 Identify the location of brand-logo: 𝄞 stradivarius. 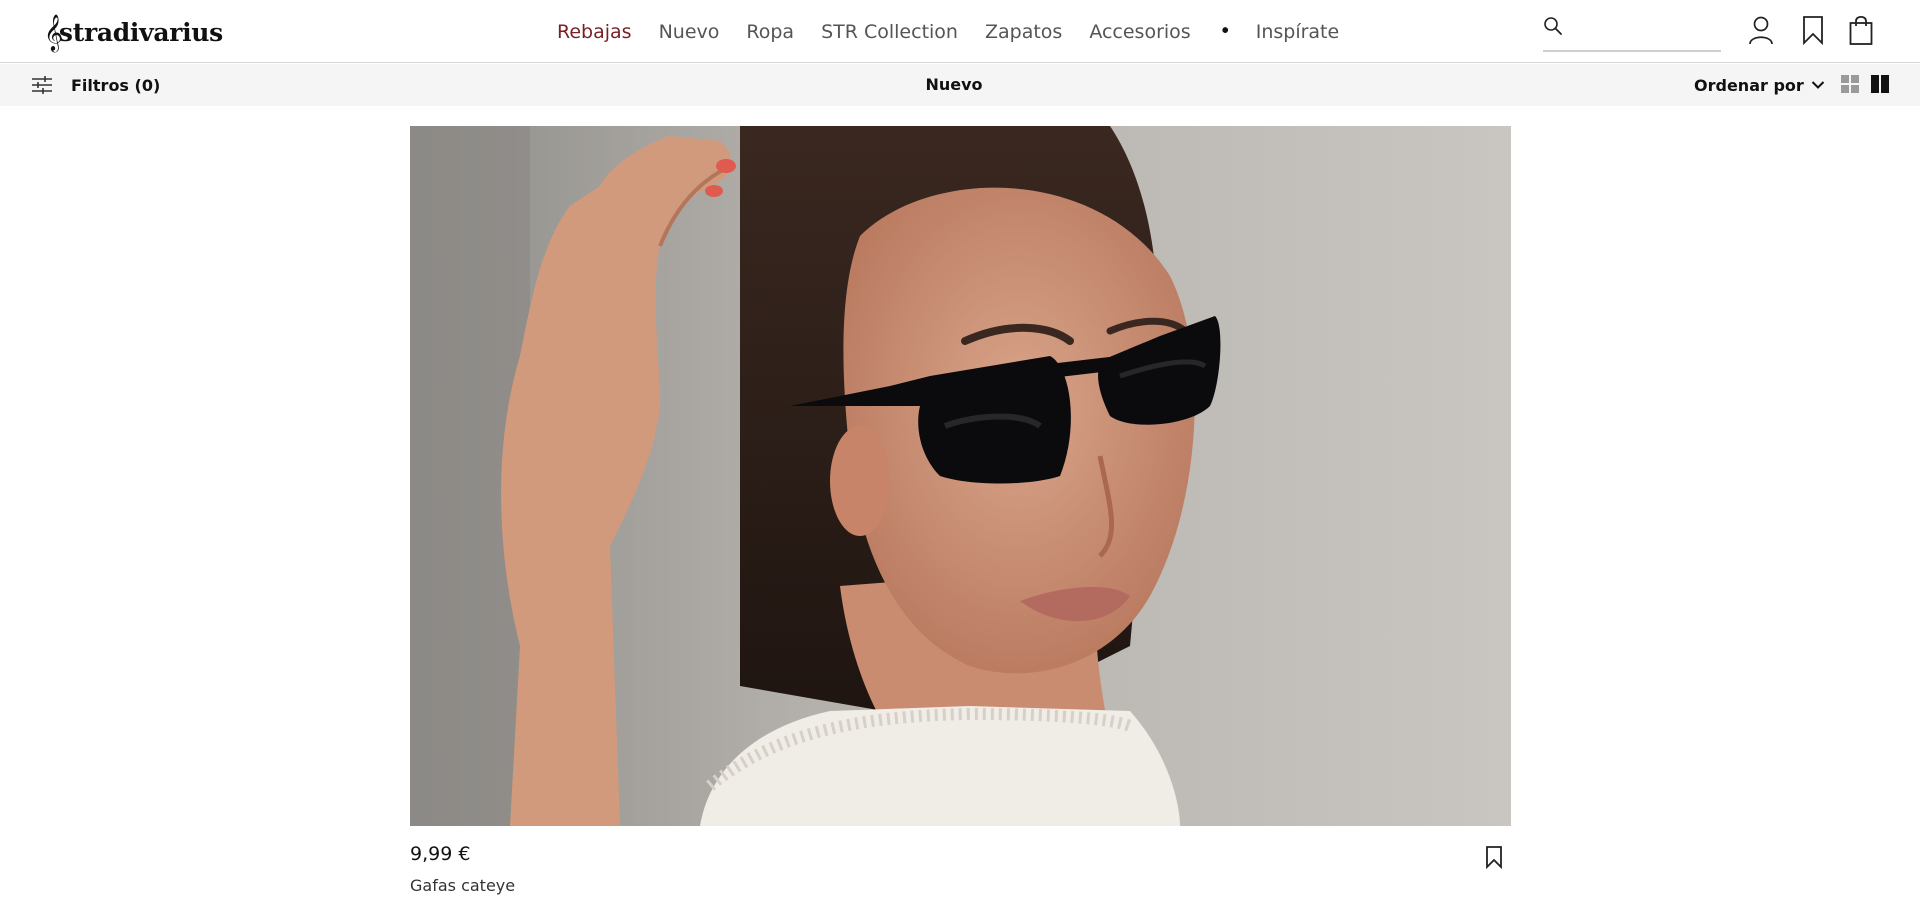
(133, 32).